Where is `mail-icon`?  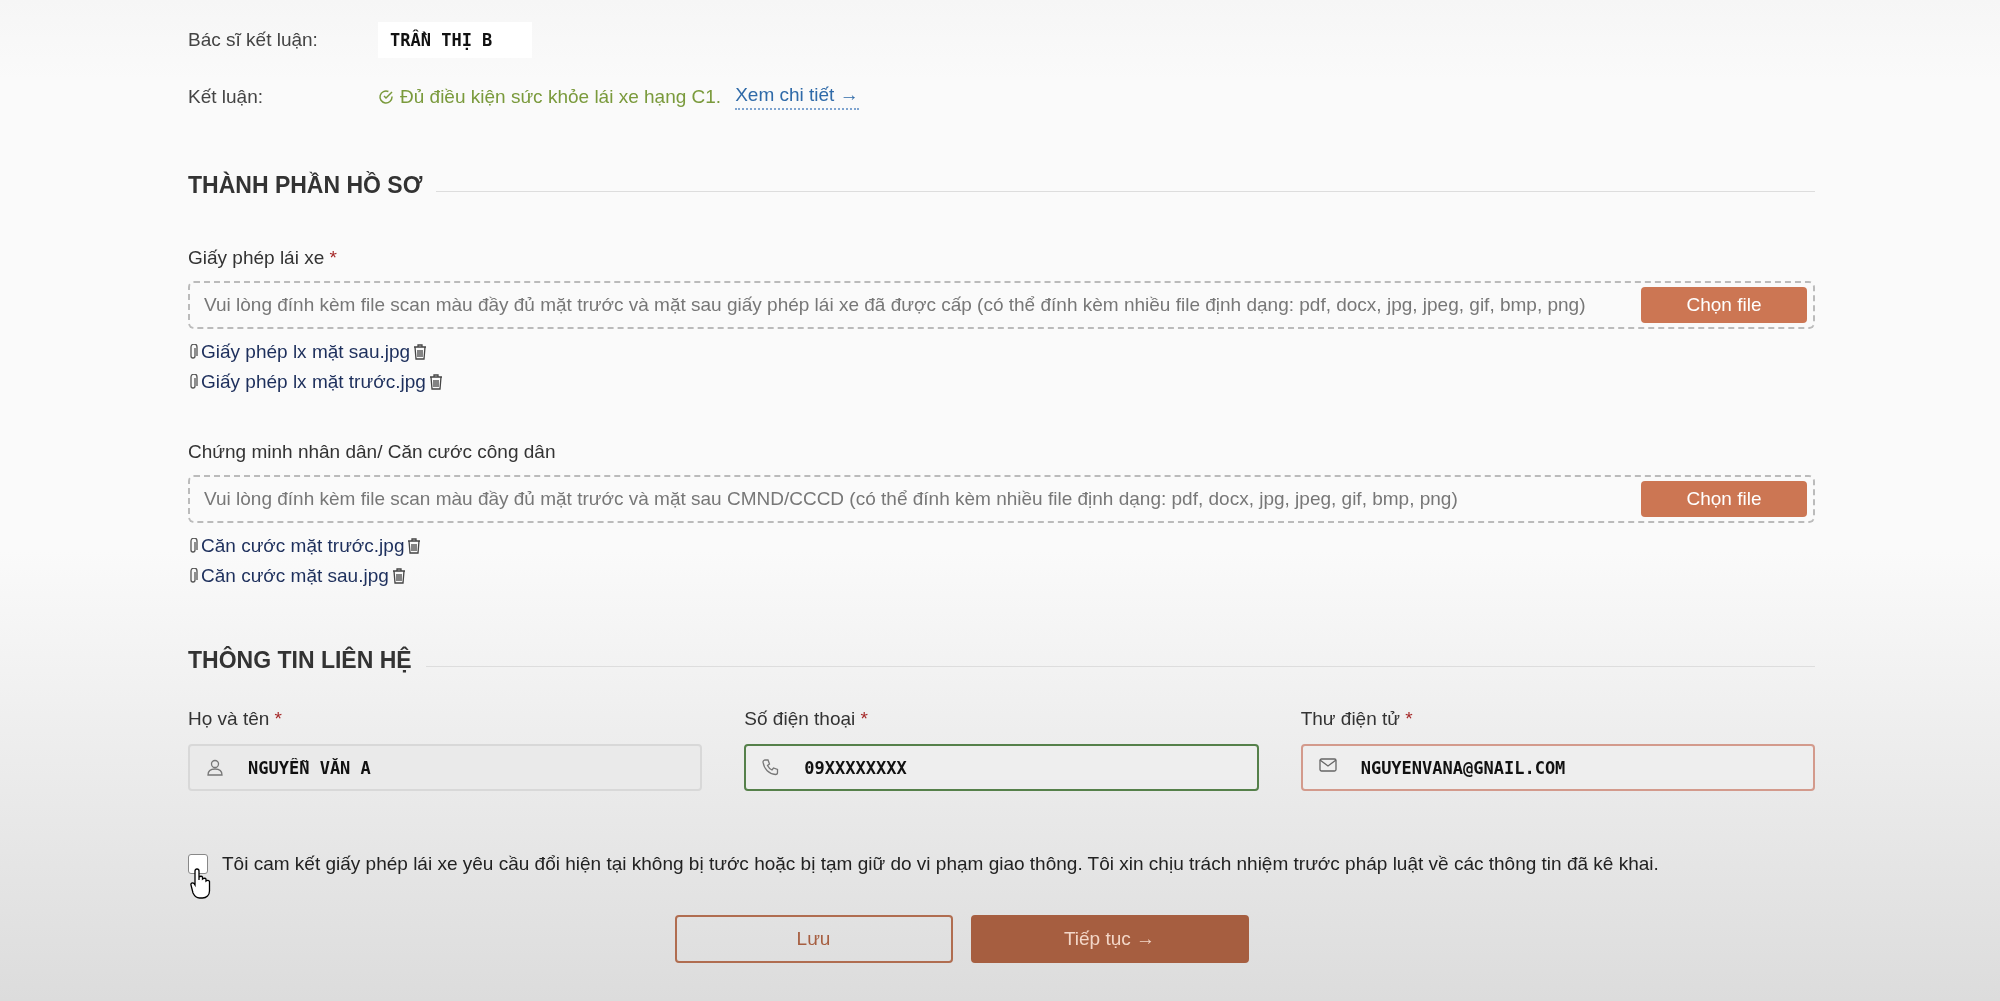 mail-icon is located at coordinates (1327, 765).